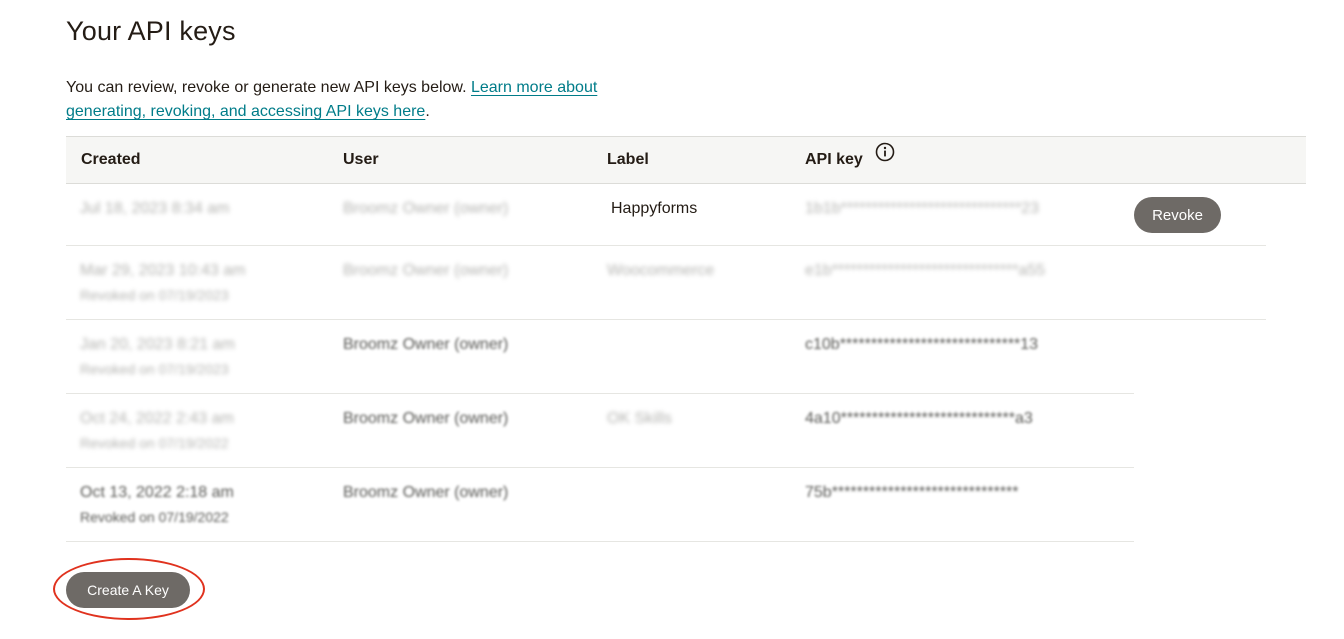  I want to click on created-date: Mar 29, 2023 10:43 am, so click(163, 270).